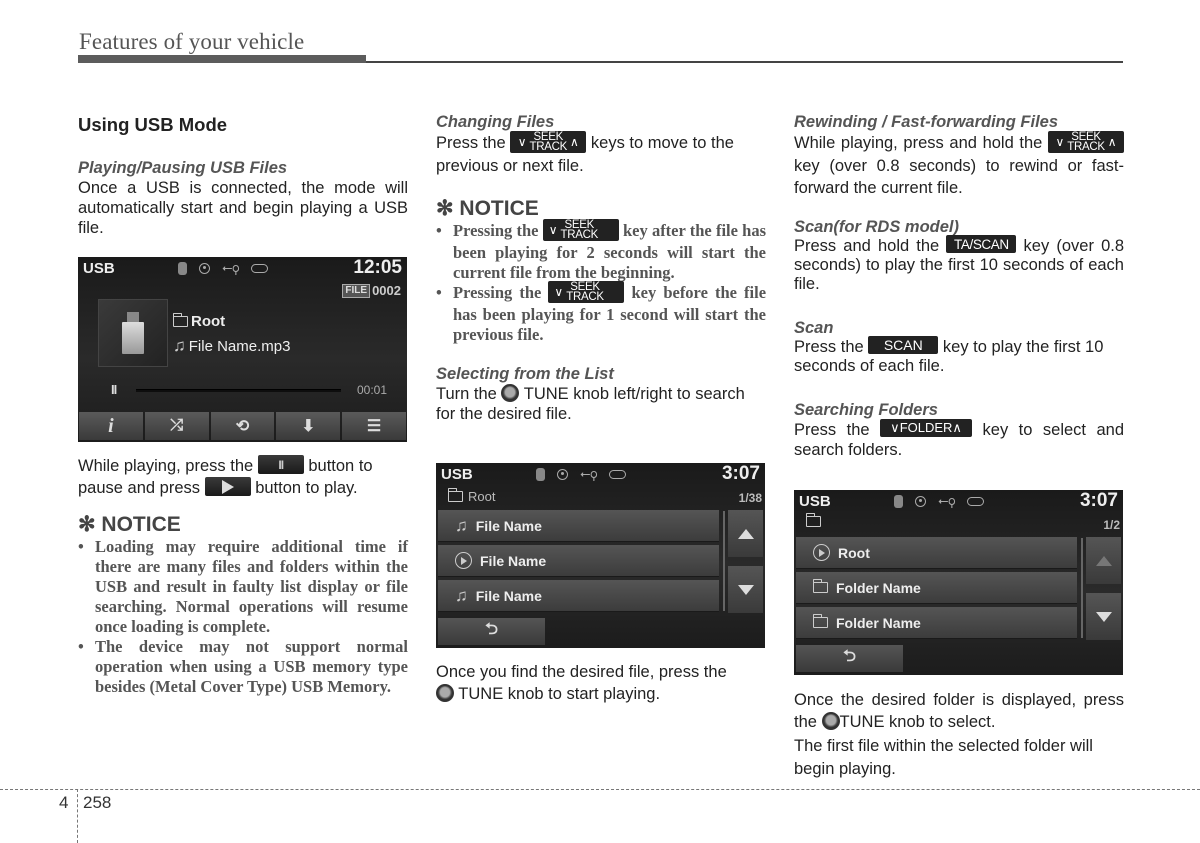  Describe the element at coordinates (153, 124) in the screenshot. I see `section-heading-using-usb: Using USB Mode` at that location.